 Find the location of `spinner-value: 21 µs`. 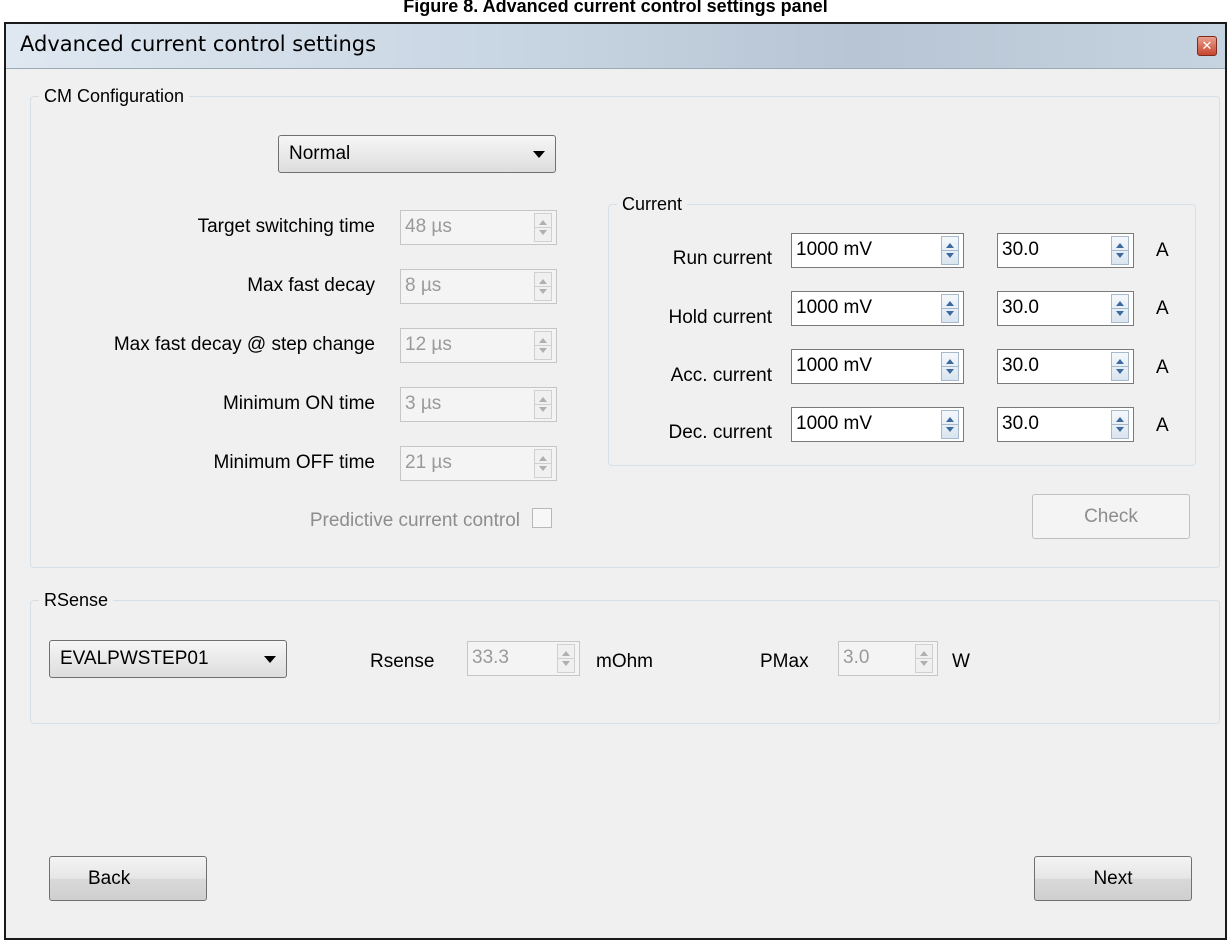

spinner-value: 21 µs is located at coordinates (428, 462).